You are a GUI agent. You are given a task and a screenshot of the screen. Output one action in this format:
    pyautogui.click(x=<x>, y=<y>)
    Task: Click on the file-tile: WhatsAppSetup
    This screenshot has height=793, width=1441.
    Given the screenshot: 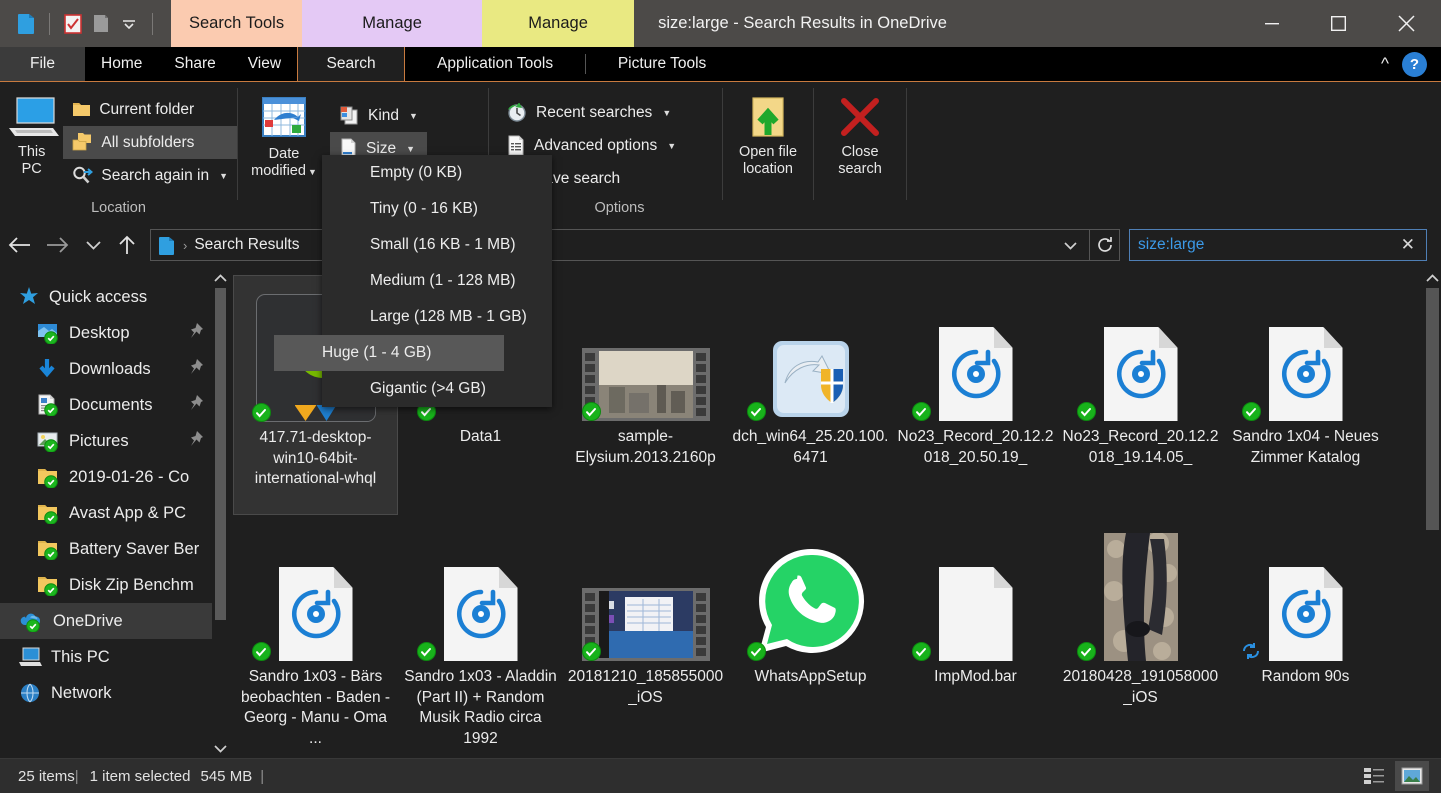 What is the action you would take?
    pyautogui.click(x=810, y=635)
    